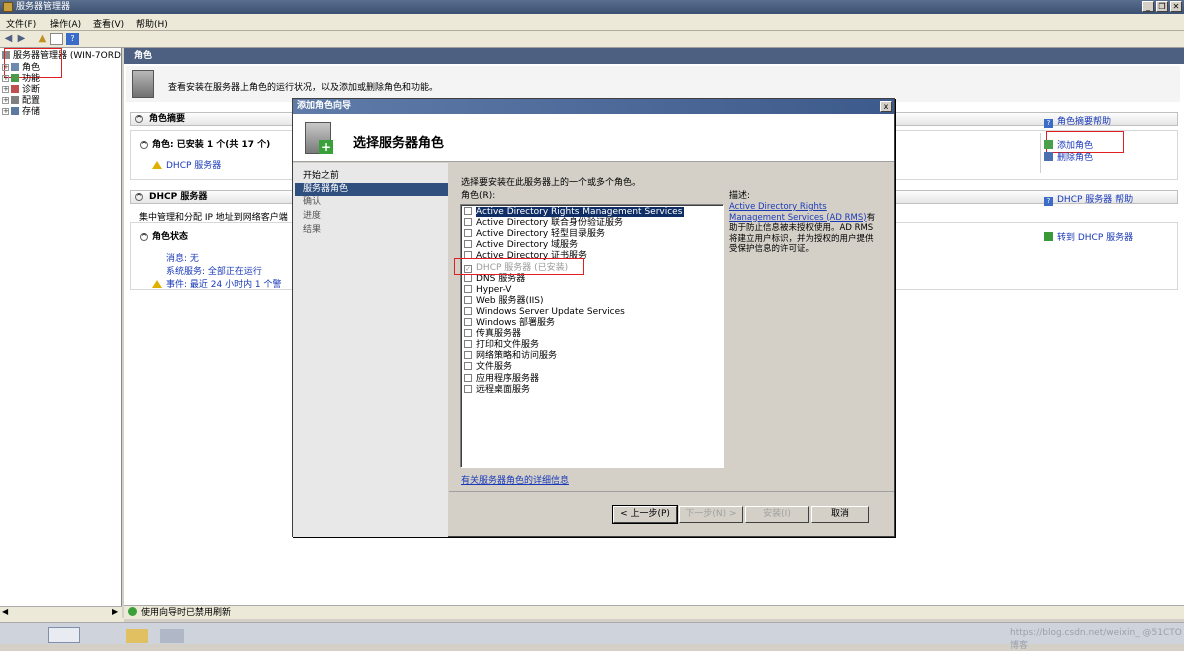  Describe the element at coordinates (494, 367) in the screenshot. I see `role-label: 文件服务` at that location.